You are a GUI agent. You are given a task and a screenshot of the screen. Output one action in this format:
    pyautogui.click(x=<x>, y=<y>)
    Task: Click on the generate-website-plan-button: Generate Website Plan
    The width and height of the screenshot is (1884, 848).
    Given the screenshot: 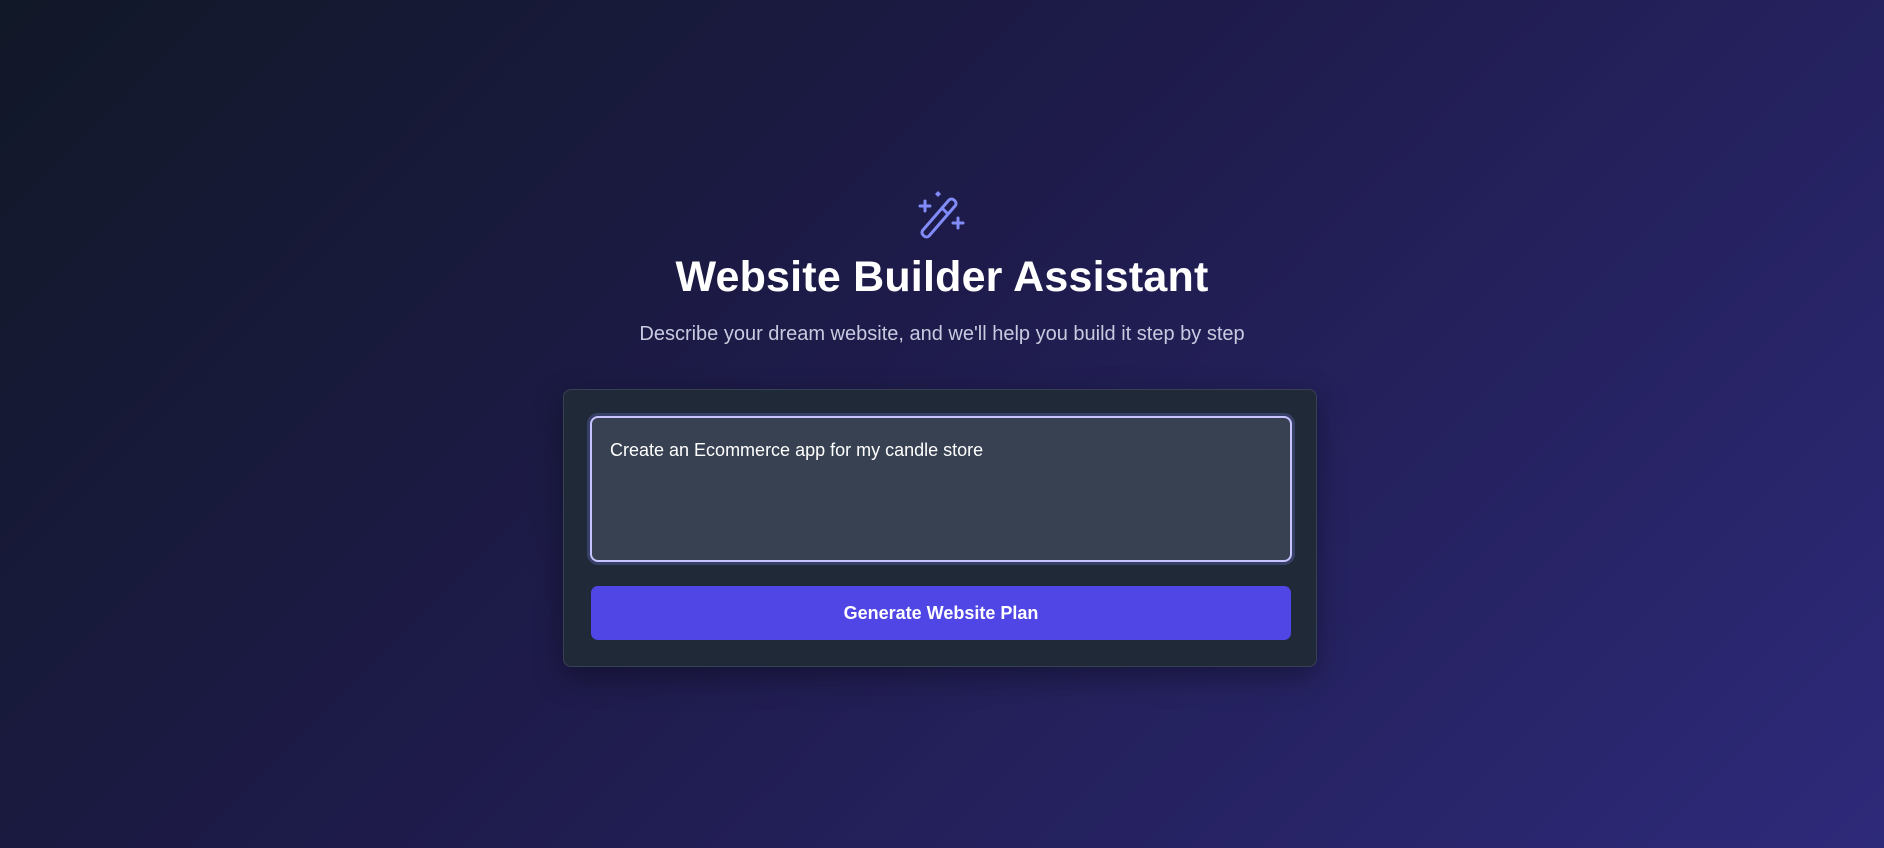 What is the action you would take?
    pyautogui.click(x=941, y=613)
    